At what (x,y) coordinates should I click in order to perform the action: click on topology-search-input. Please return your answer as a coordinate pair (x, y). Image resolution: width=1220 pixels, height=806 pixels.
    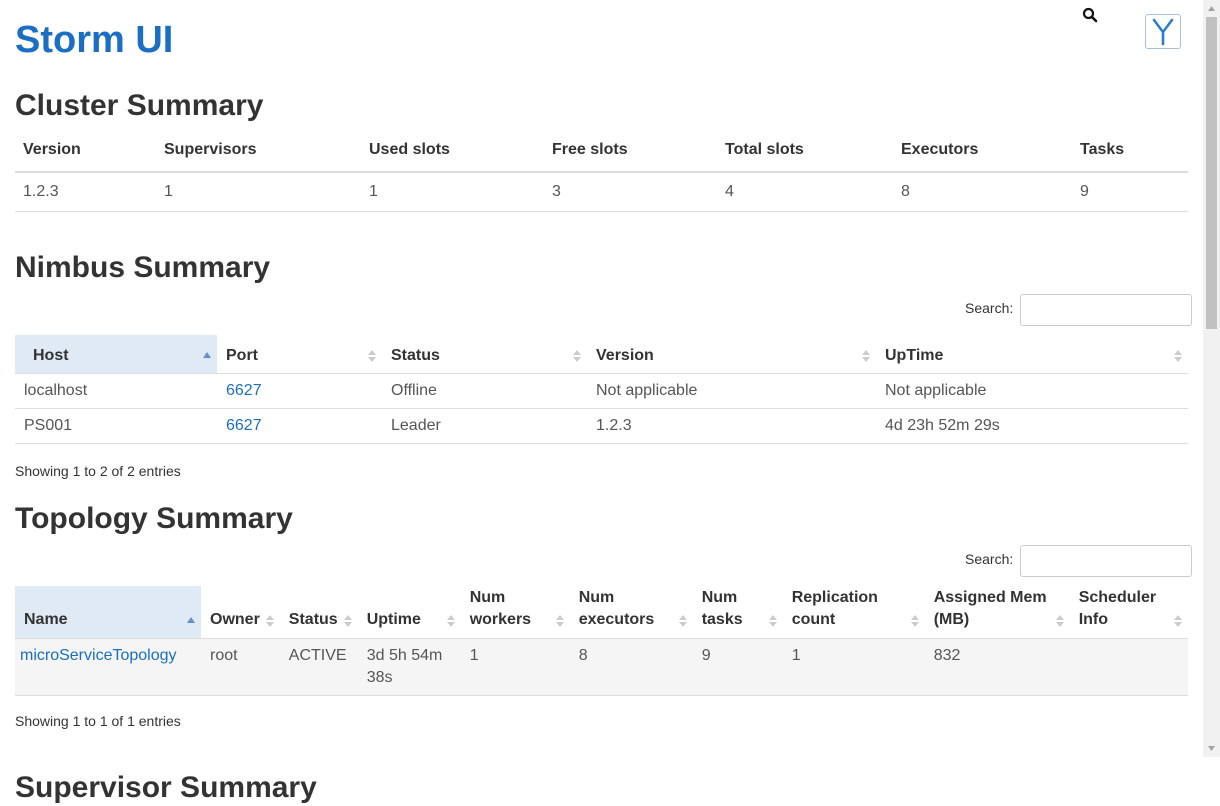
    Looking at the image, I should click on (1106, 561).